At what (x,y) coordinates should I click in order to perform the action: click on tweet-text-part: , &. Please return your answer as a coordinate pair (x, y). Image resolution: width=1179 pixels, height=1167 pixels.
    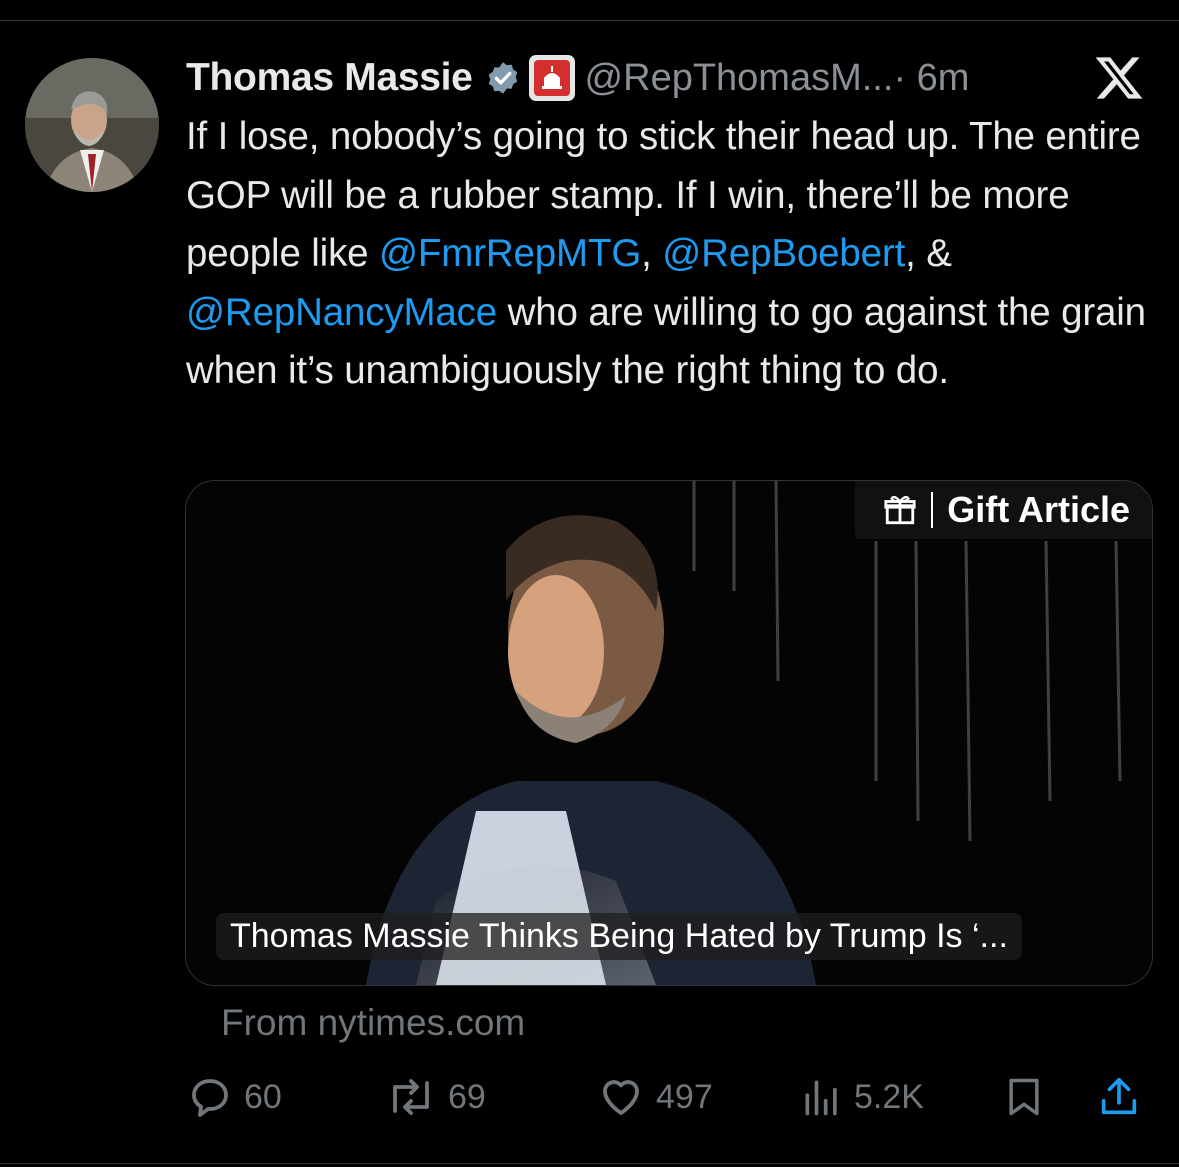
    Looking at the image, I should click on (928, 253).